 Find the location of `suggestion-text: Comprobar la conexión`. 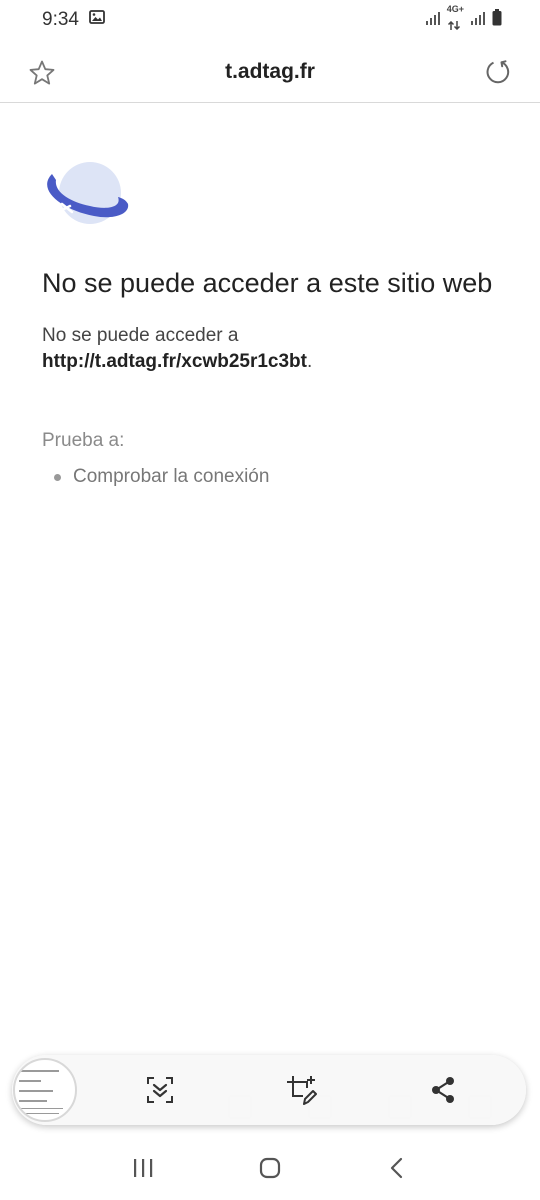

suggestion-text: Comprobar la conexión is located at coordinates (171, 476).